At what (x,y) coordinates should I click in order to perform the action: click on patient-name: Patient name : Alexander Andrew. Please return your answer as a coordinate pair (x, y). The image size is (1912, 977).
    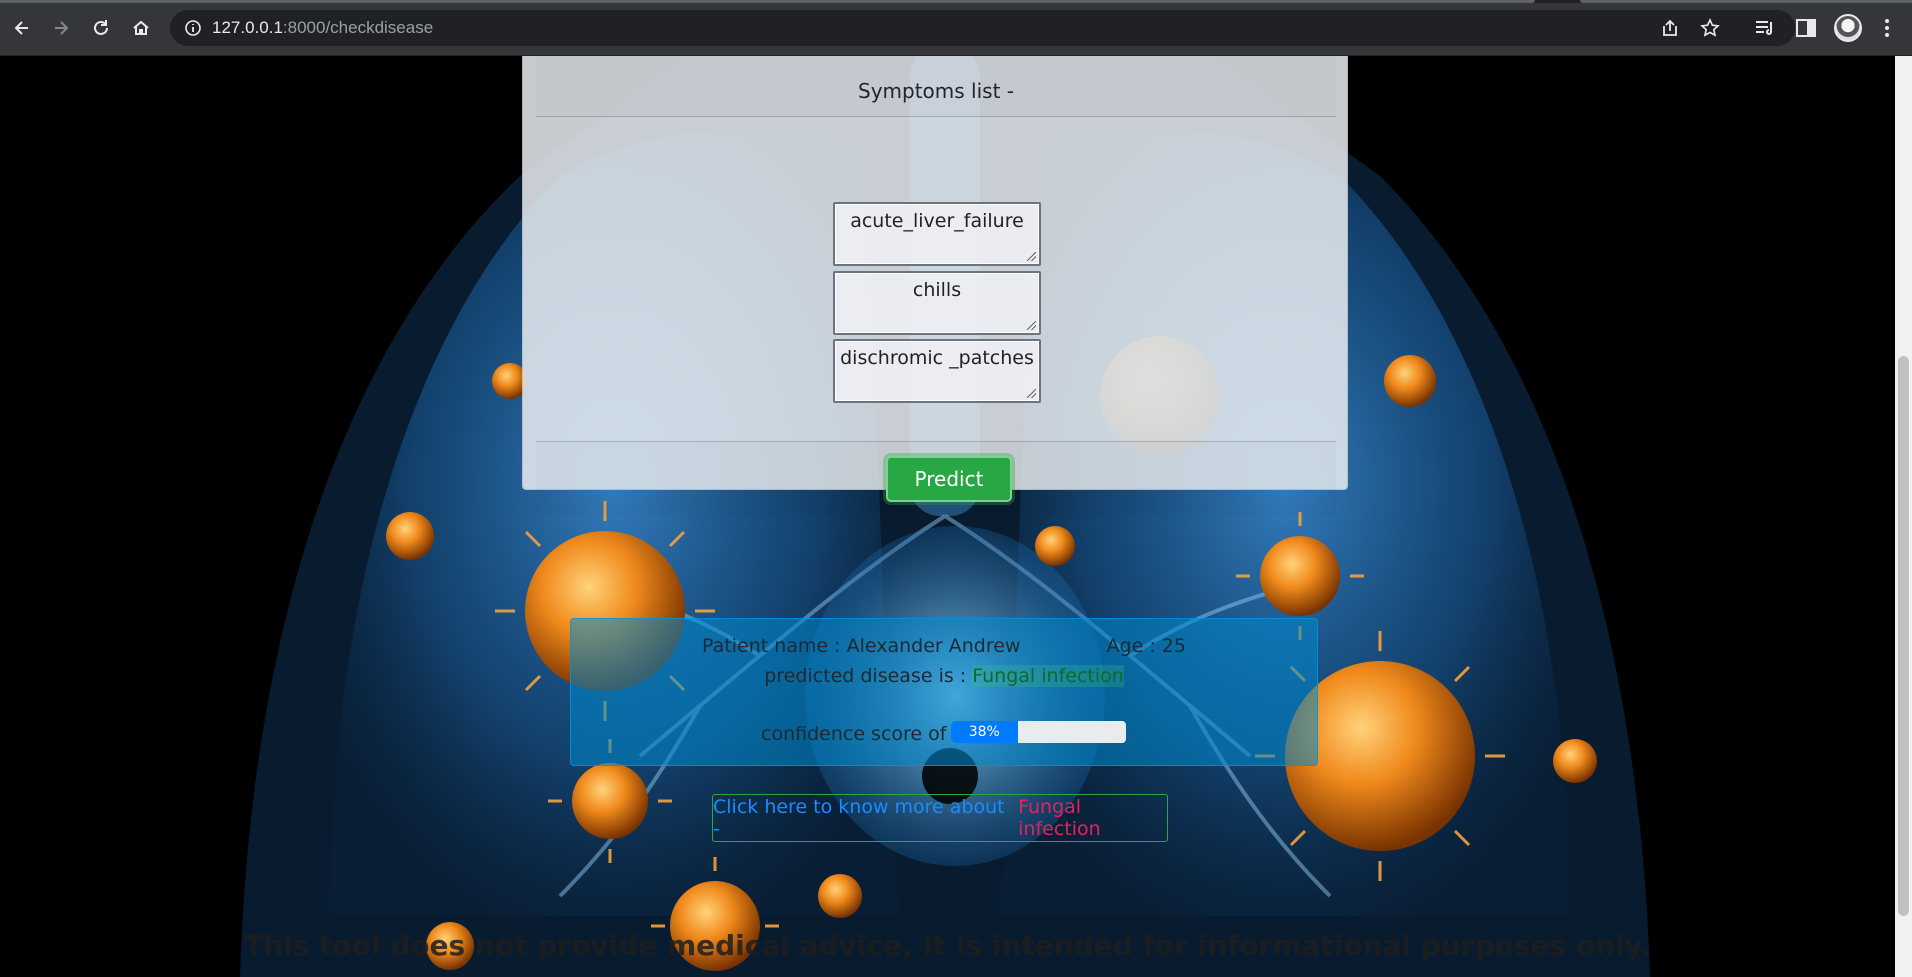
    Looking at the image, I should click on (861, 646).